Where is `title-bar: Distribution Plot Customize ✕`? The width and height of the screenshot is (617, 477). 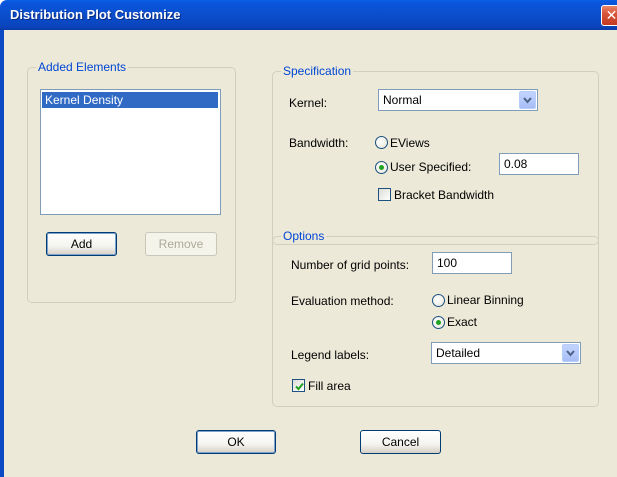
title-bar: Distribution Plot Customize ✕ is located at coordinates (308, 15).